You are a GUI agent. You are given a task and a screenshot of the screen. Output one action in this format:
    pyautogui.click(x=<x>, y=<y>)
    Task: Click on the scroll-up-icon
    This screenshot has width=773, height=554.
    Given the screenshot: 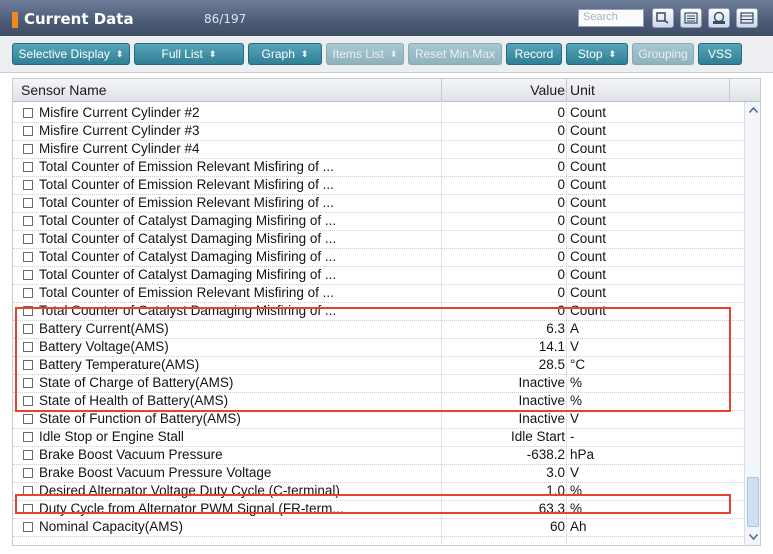 What is the action you would take?
    pyautogui.click(x=752, y=110)
    